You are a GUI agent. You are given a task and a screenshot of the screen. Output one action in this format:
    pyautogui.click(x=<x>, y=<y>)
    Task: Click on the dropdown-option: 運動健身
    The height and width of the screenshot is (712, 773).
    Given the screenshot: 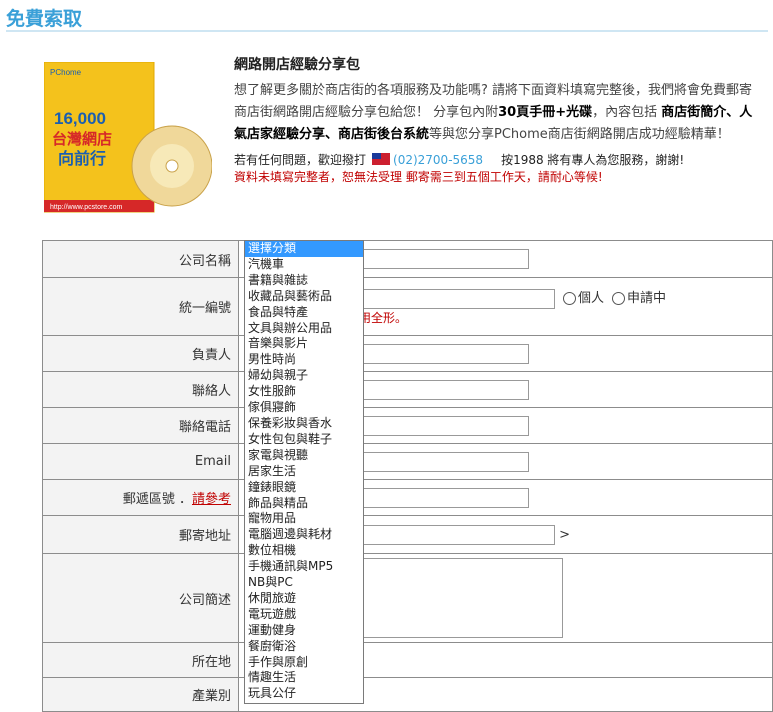 What is the action you would take?
    pyautogui.click(x=304, y=631)
    